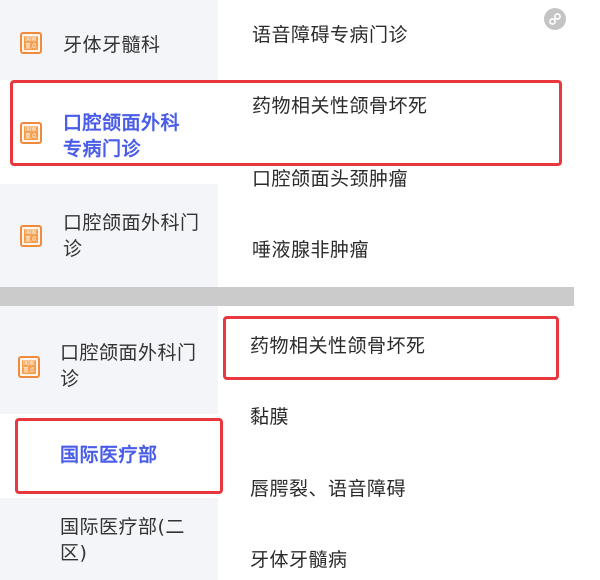 The width and height of the screenshot is (600, 580). What do you see at coordinates (269, 417) in the screenshot?
I see `clinic-item: 黏膜` at bounding box center [269, 417].